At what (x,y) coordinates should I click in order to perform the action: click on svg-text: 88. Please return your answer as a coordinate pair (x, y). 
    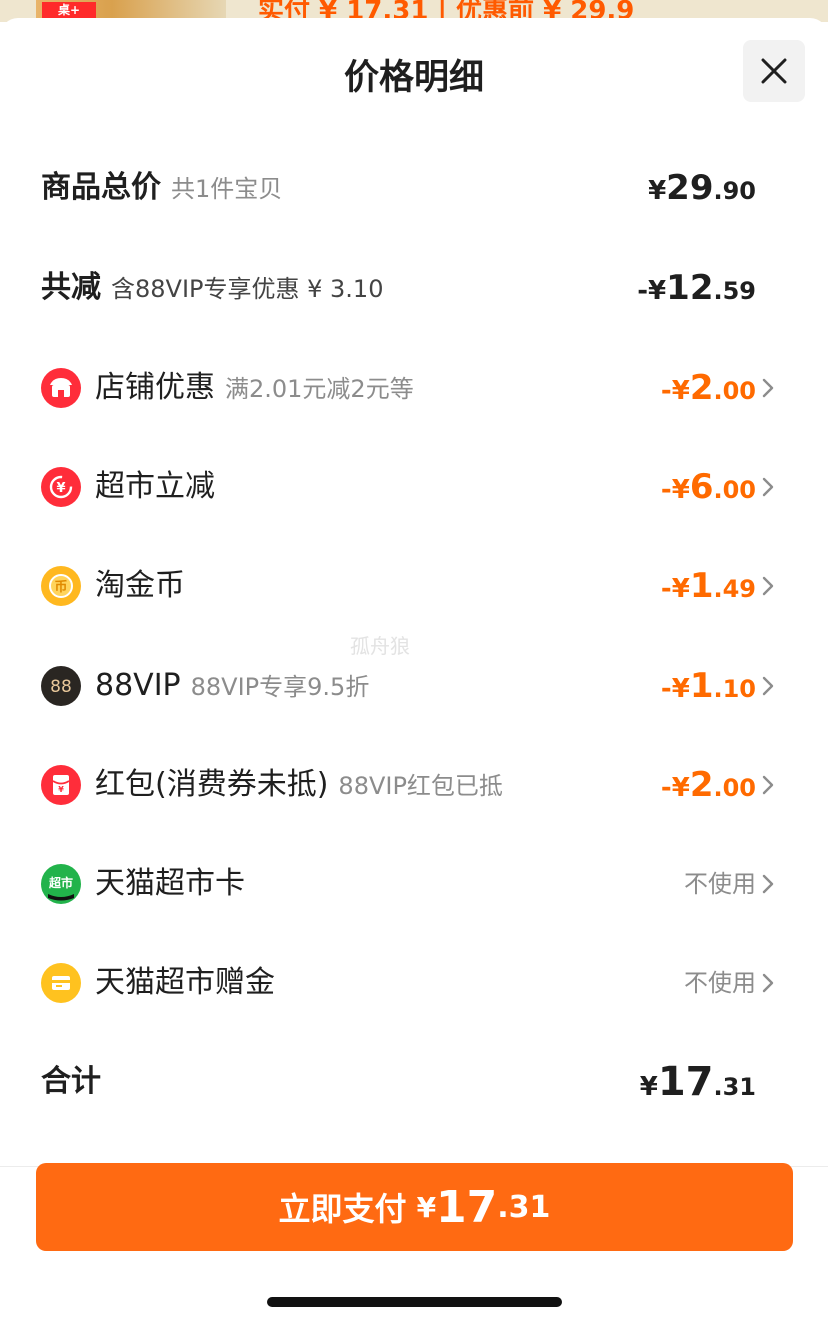
    Looking at the image, I should click on (61, 687).